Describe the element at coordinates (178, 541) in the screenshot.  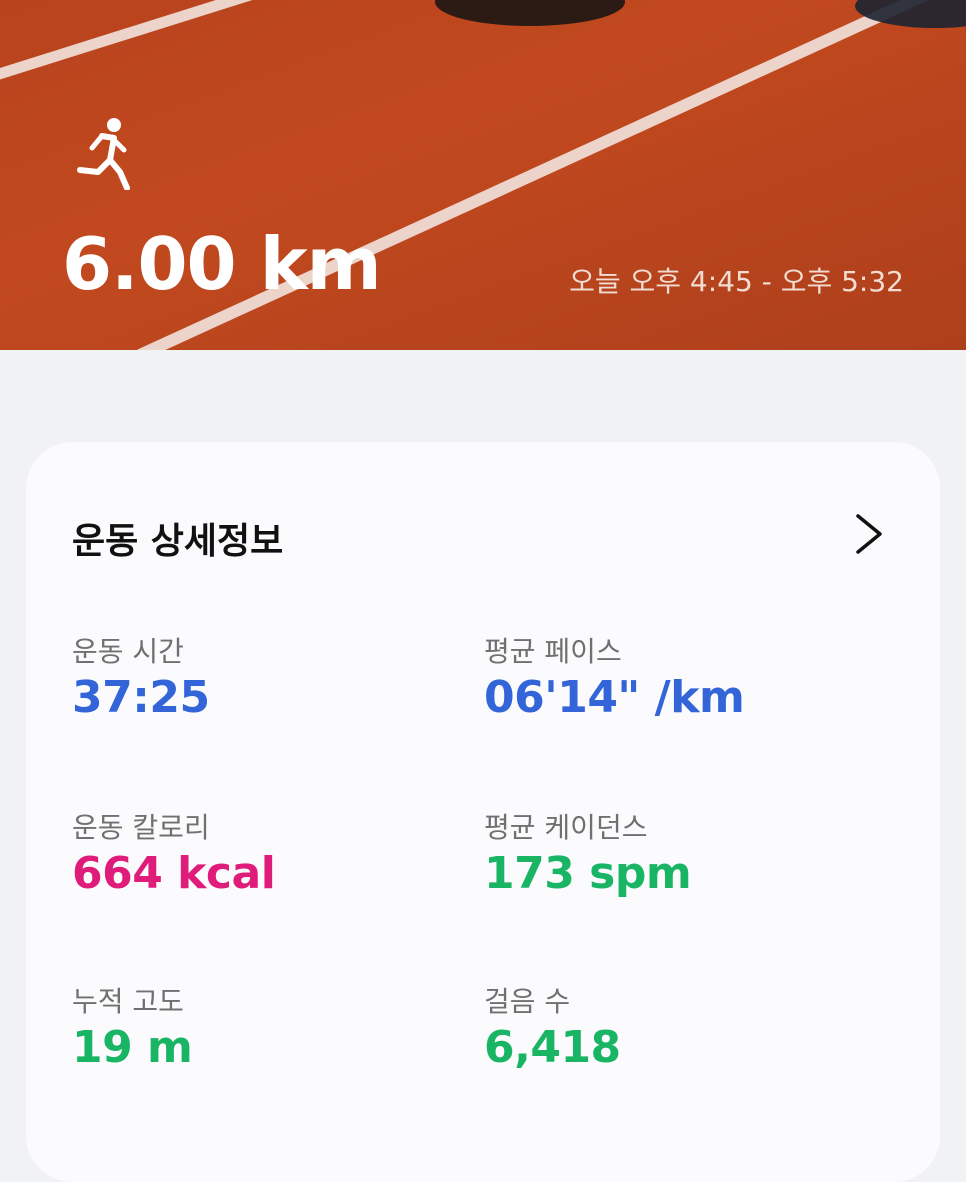
I see `card-title: 운동 상세정보` at that location.